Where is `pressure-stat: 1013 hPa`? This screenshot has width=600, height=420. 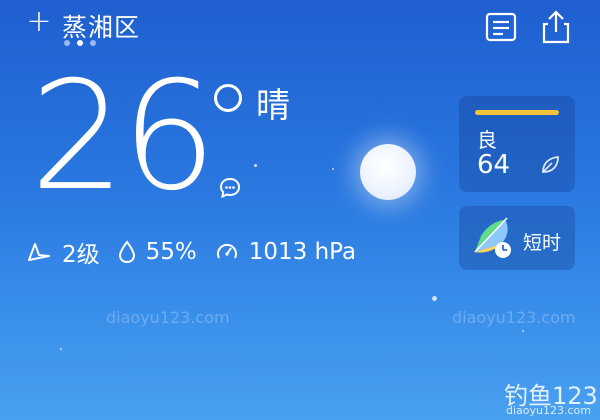
pressure-stat: 1013 hPa is located at coordinates (285, 252).